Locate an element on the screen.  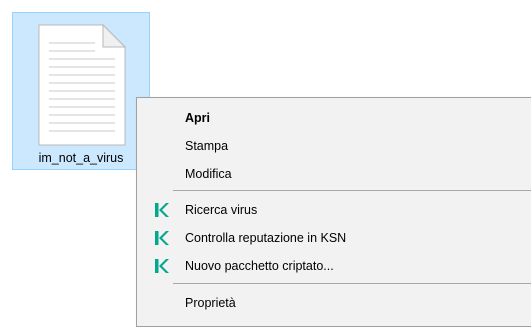
menu-item-label: Modifica is located at coordinates (208, 174).